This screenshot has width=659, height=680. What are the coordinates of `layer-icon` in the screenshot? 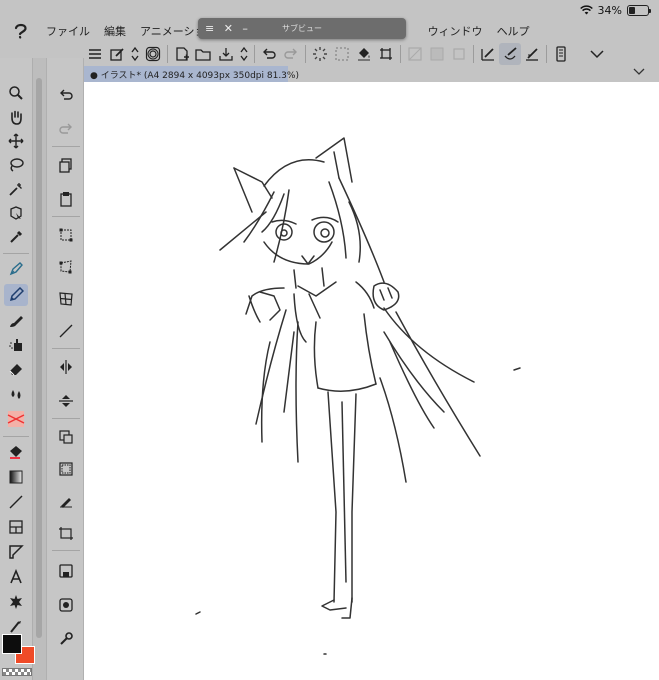 It's located at (342, 54).